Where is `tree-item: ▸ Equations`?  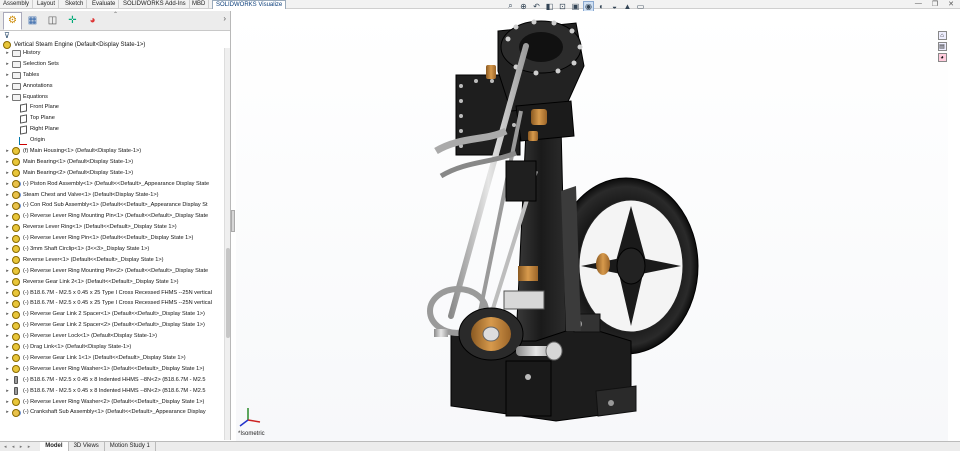 tree-item: ▸ Equations is located at coordinates (112, 97).